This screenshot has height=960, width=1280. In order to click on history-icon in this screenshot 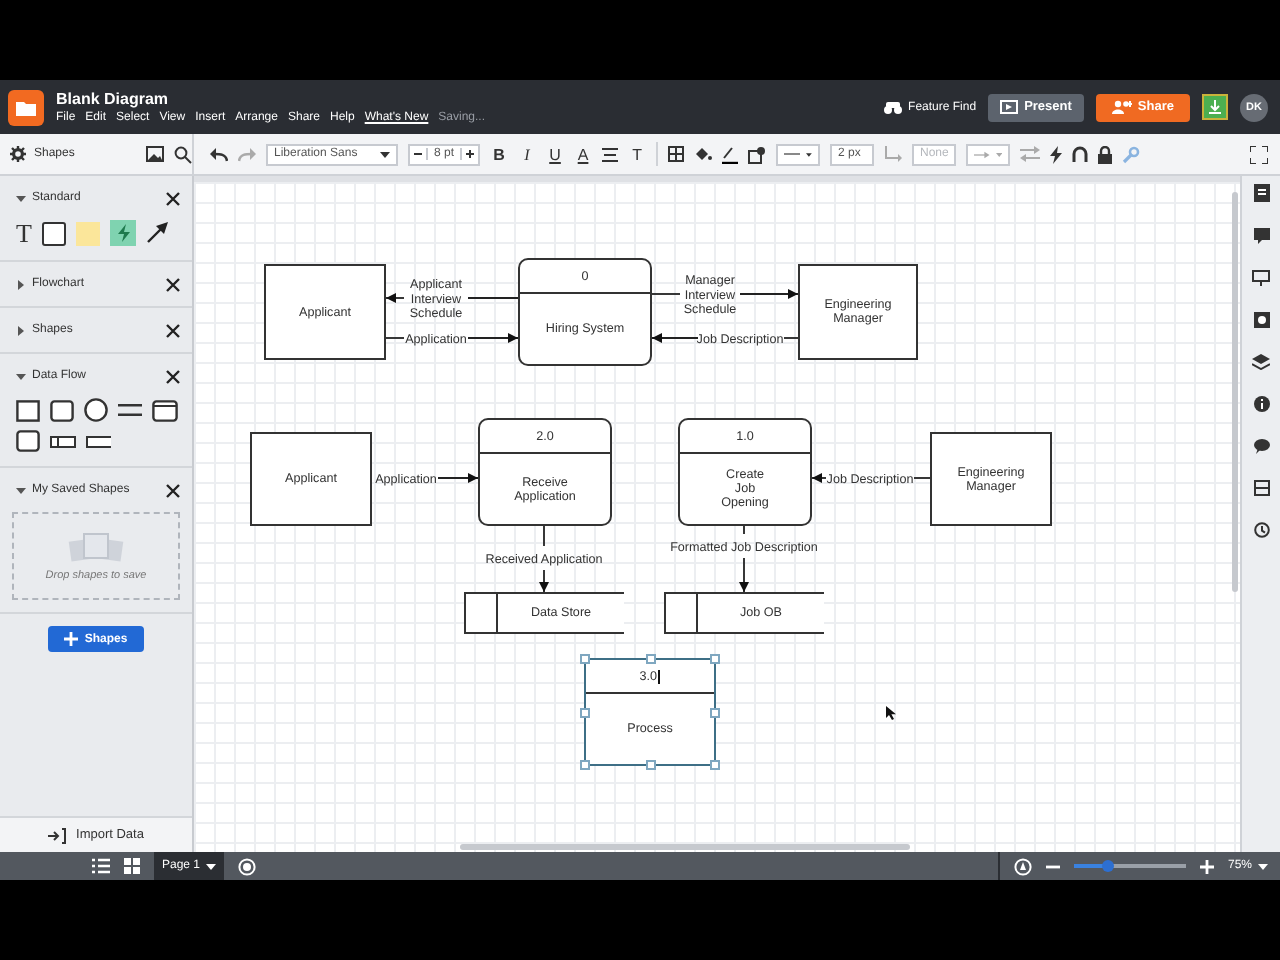, I will do `click(1261, 530)`.